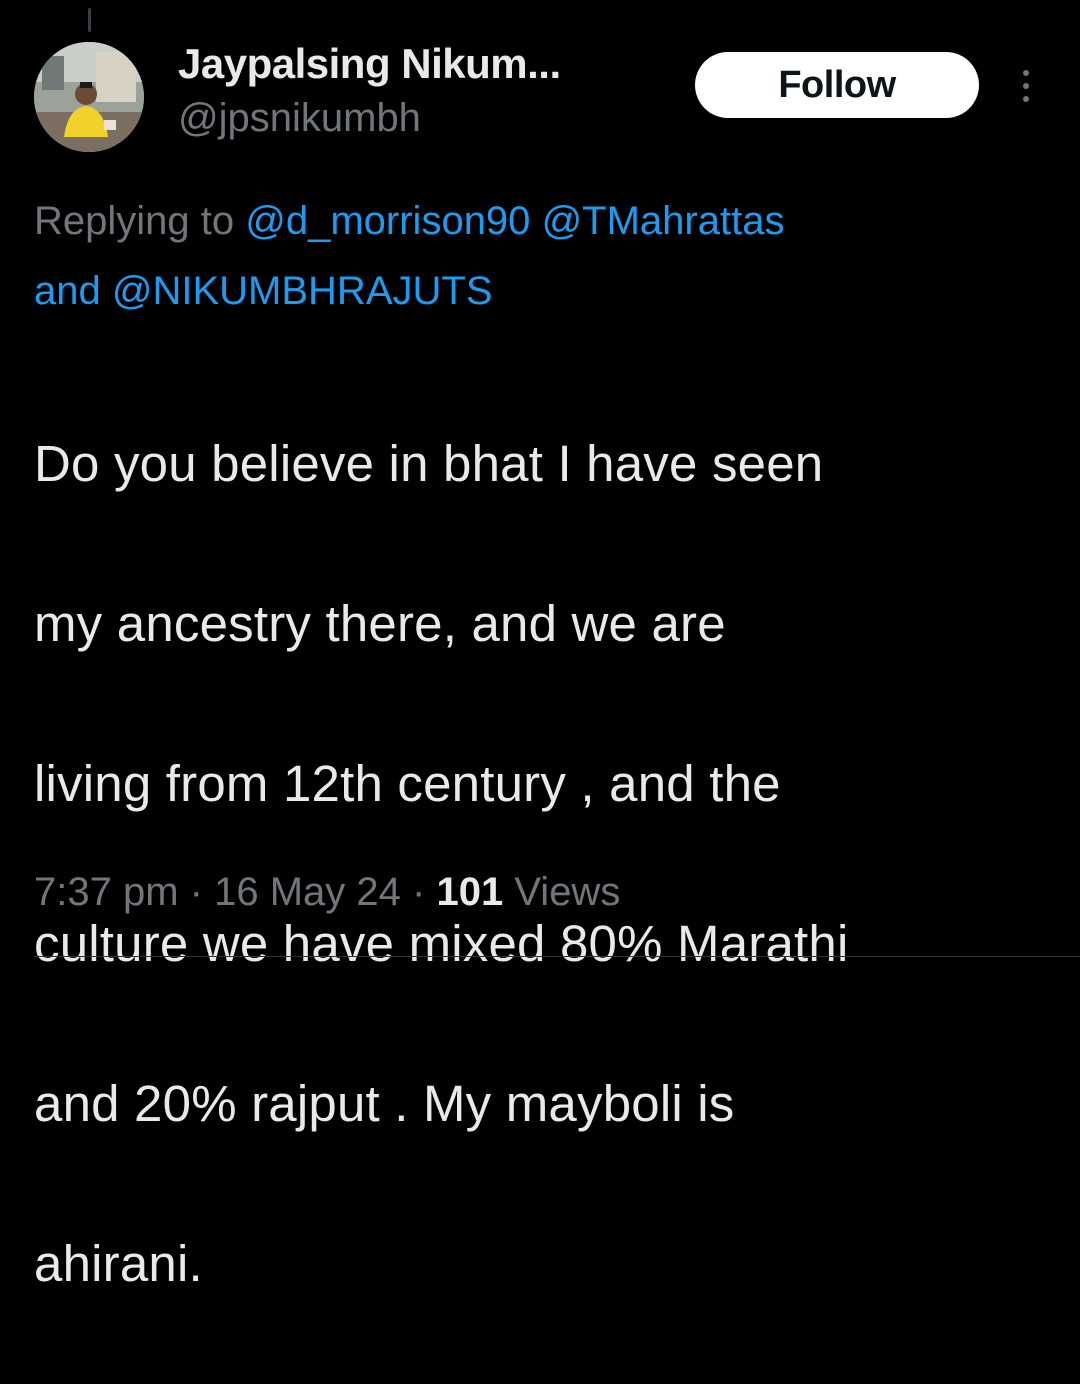  Describe the element at coordinates (67, 291) in the screenshot. I see `mention-joiner: and` at that location.